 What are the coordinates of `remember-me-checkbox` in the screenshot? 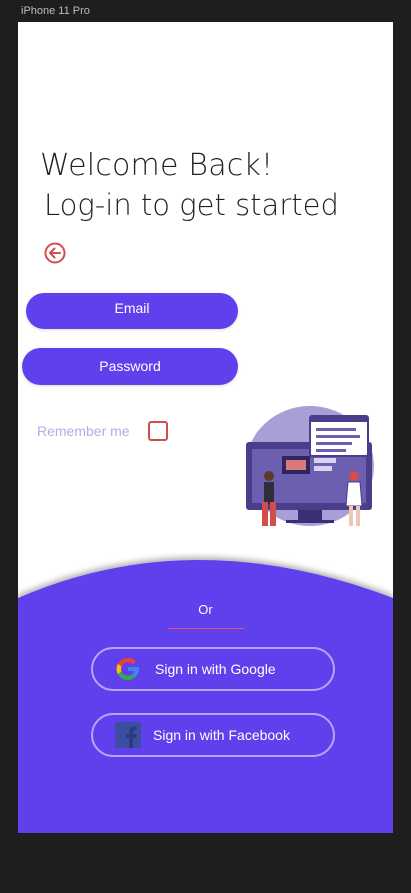 It's located at (158, 431).